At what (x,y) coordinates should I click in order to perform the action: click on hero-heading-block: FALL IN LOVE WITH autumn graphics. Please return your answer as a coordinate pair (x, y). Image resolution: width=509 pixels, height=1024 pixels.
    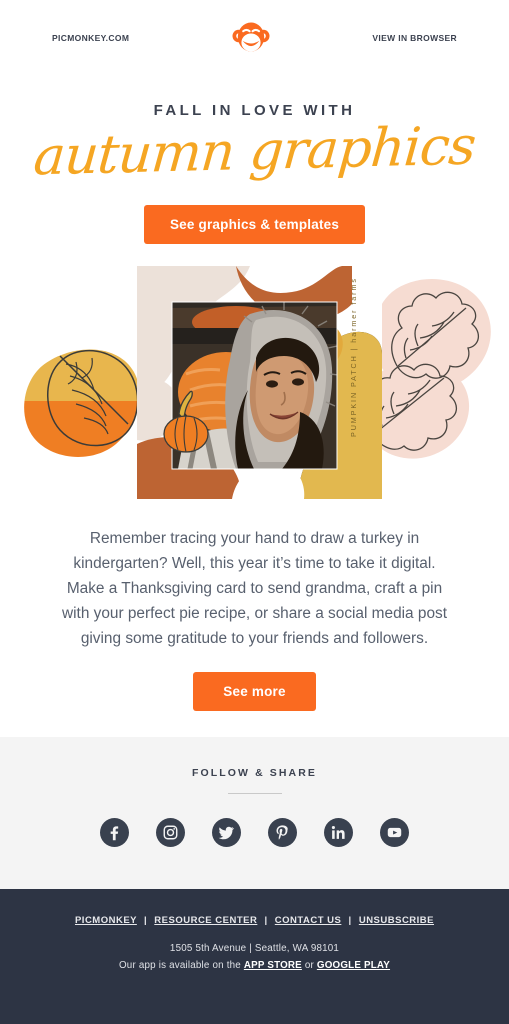
    Looking at the image, I should click on (254, 131).